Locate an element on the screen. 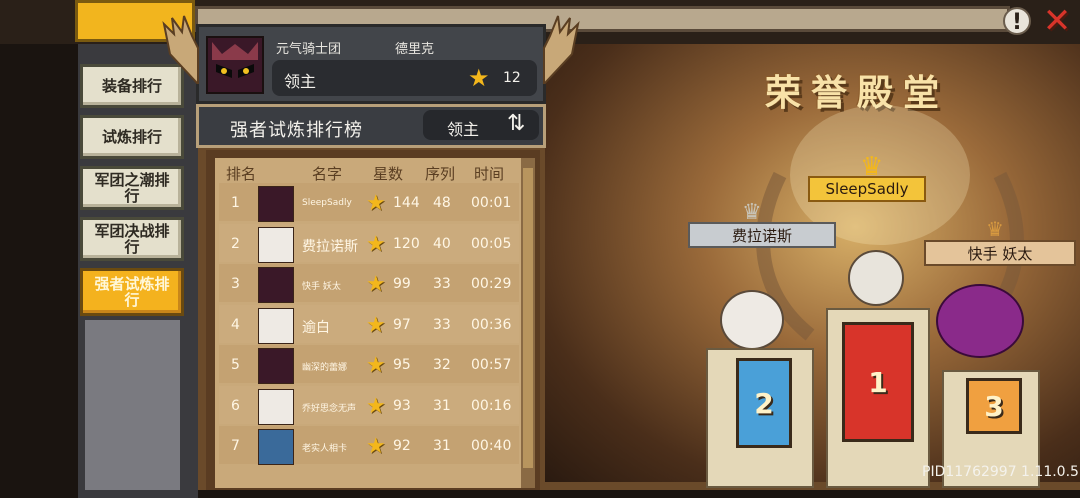 Image resolution: width=1080 pixels, height=498 pixels. third-place-banner: 3 is located at coordinates (994, 406).